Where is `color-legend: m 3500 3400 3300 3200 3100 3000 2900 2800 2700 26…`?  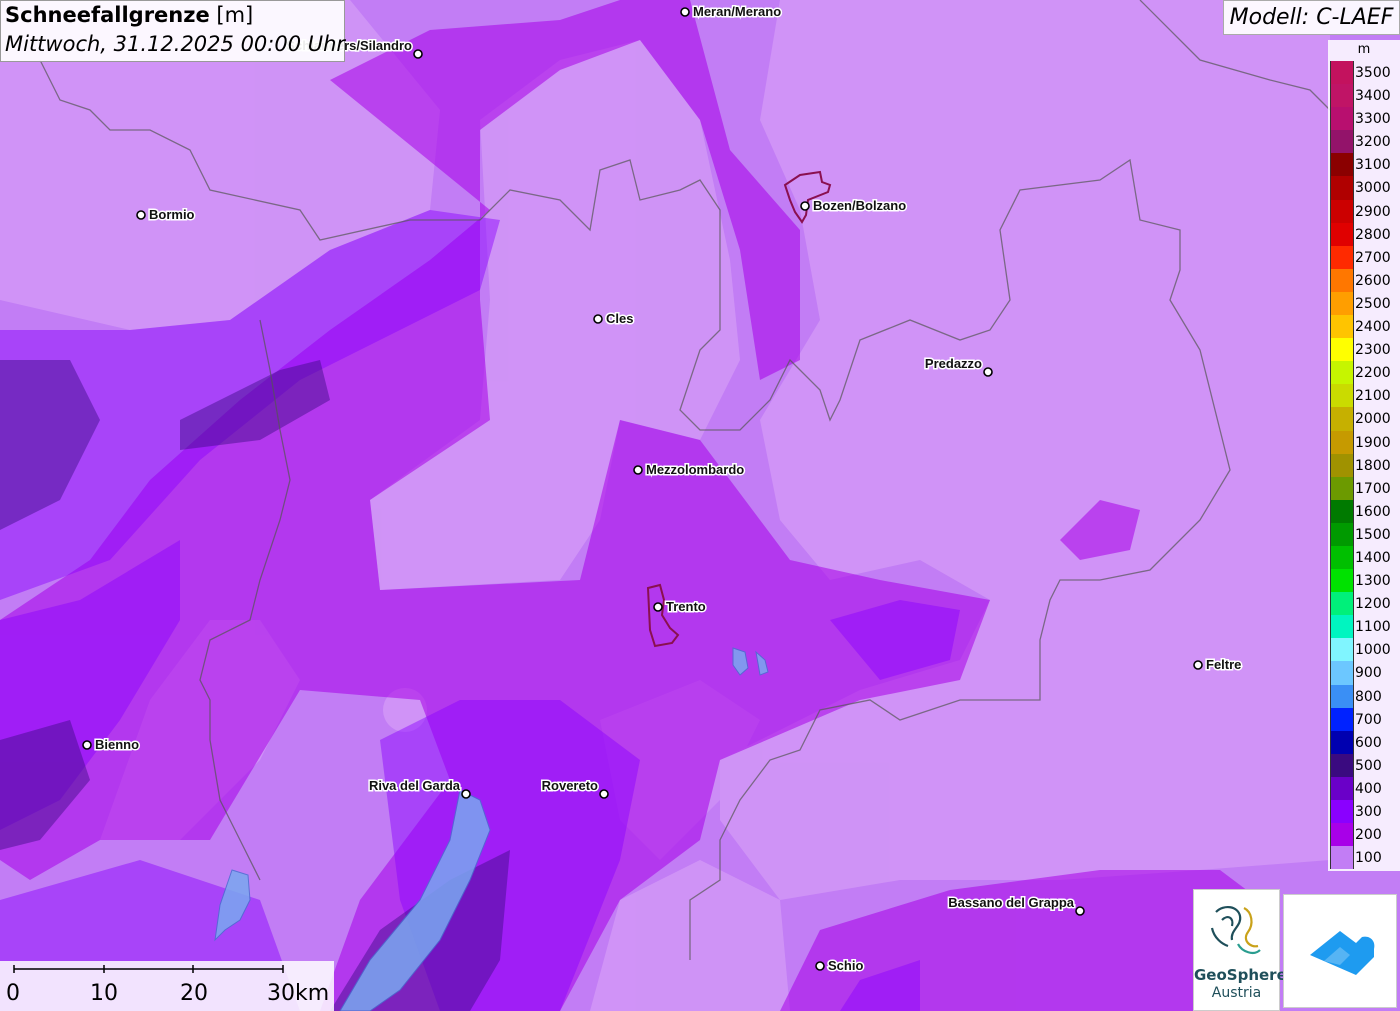
color-legend: m 3500 3400 3300 3200 3100 3000 2900 2800 2700 26… is located at coordinates (1364, 455).